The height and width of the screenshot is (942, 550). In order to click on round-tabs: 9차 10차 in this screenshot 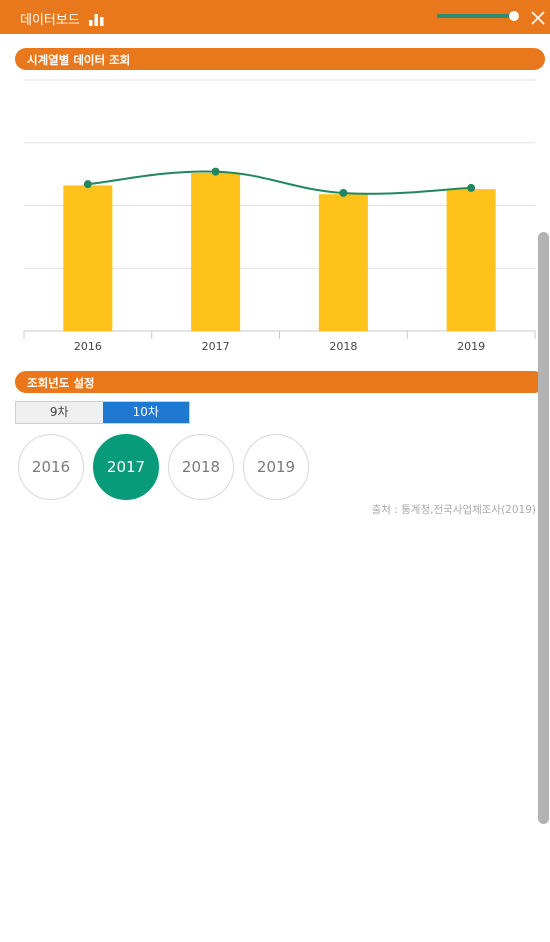, I will do `click(102, 412)`.